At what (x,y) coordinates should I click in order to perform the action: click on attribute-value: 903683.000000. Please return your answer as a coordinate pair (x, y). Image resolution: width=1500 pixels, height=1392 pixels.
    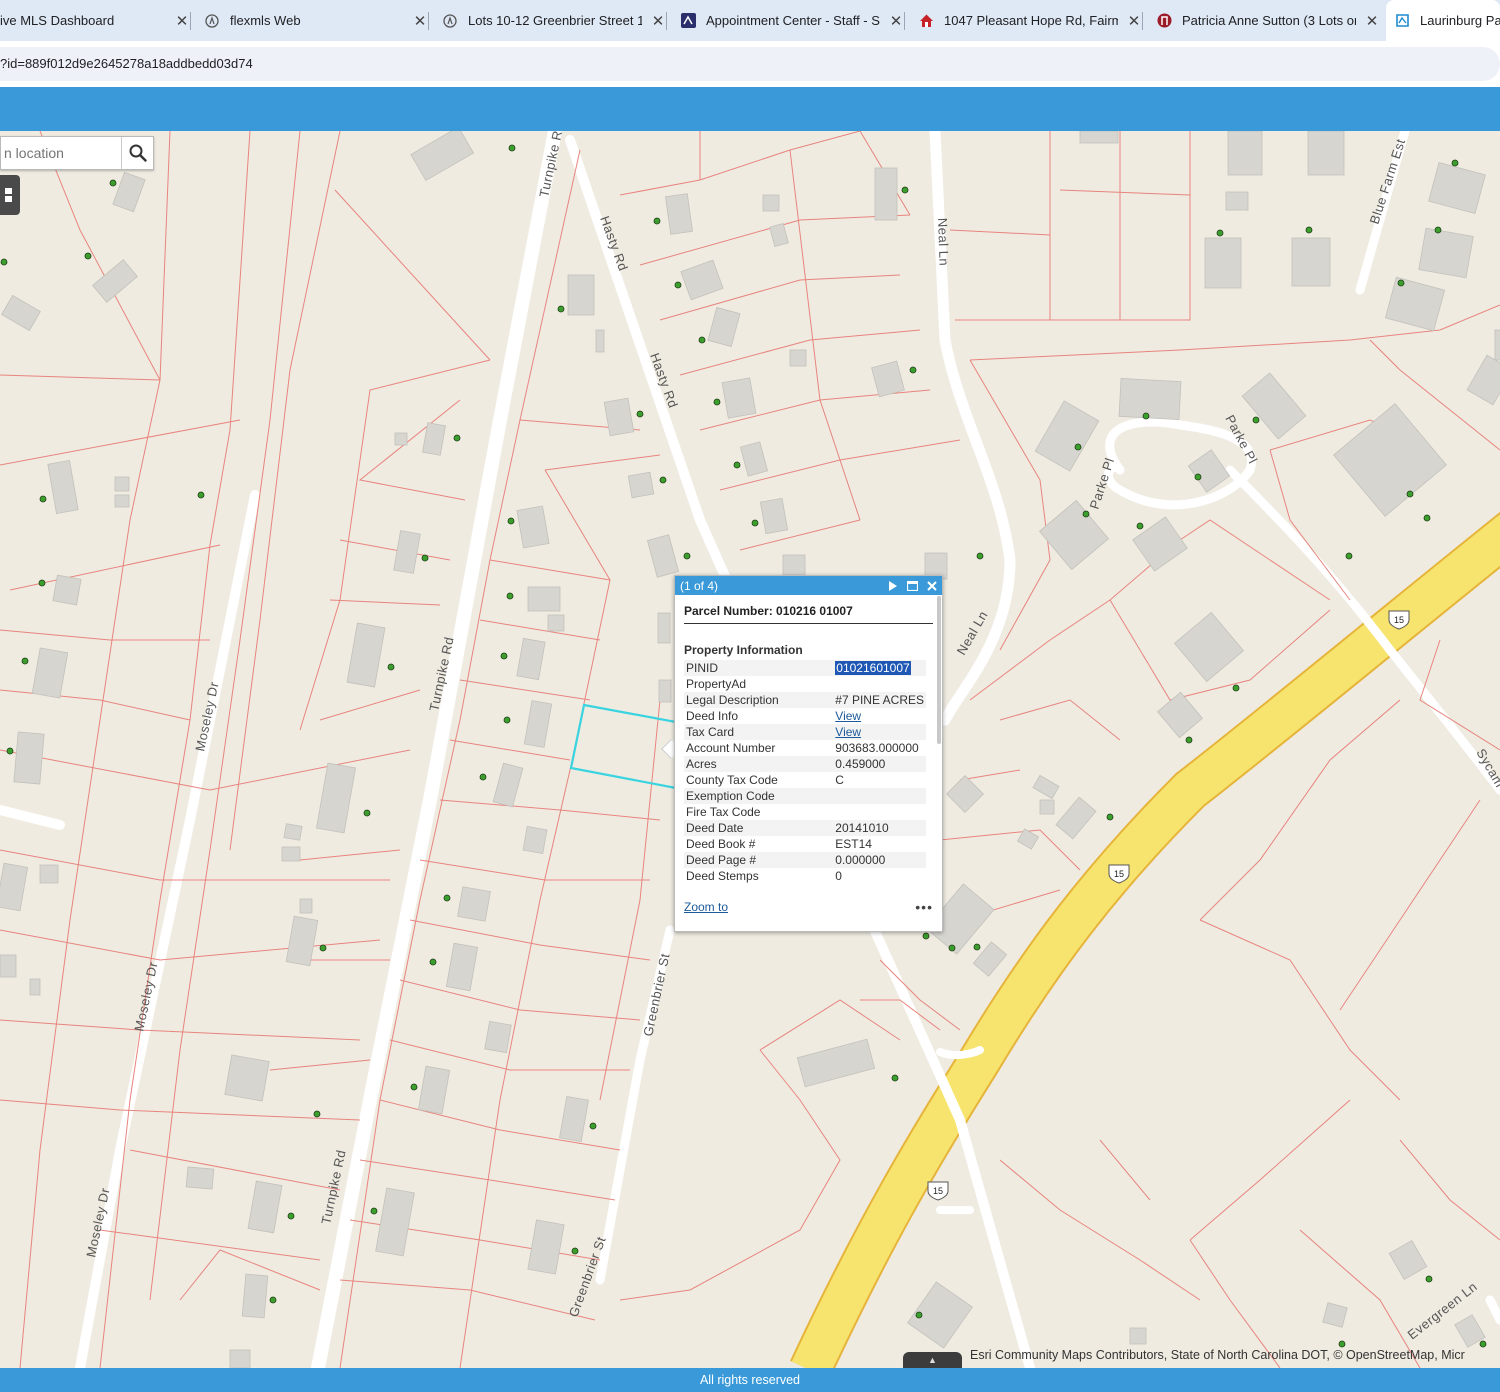
    Looking at the image, I should click on (877, 748).